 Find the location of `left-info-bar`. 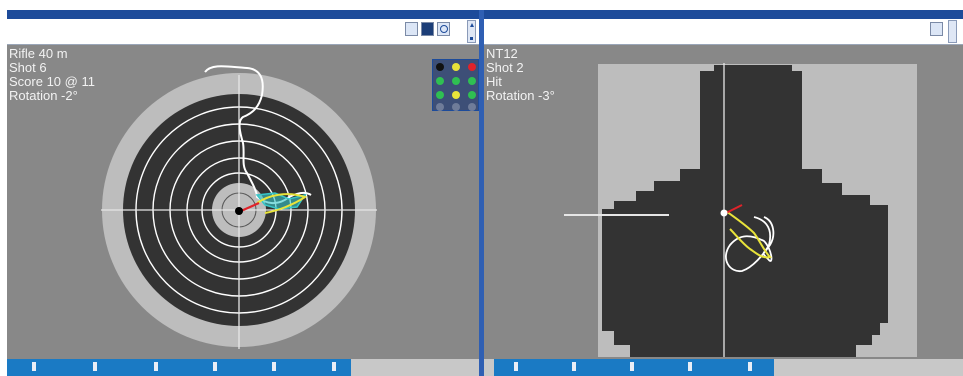

left-info-bar is located at coordinates (243, 32).